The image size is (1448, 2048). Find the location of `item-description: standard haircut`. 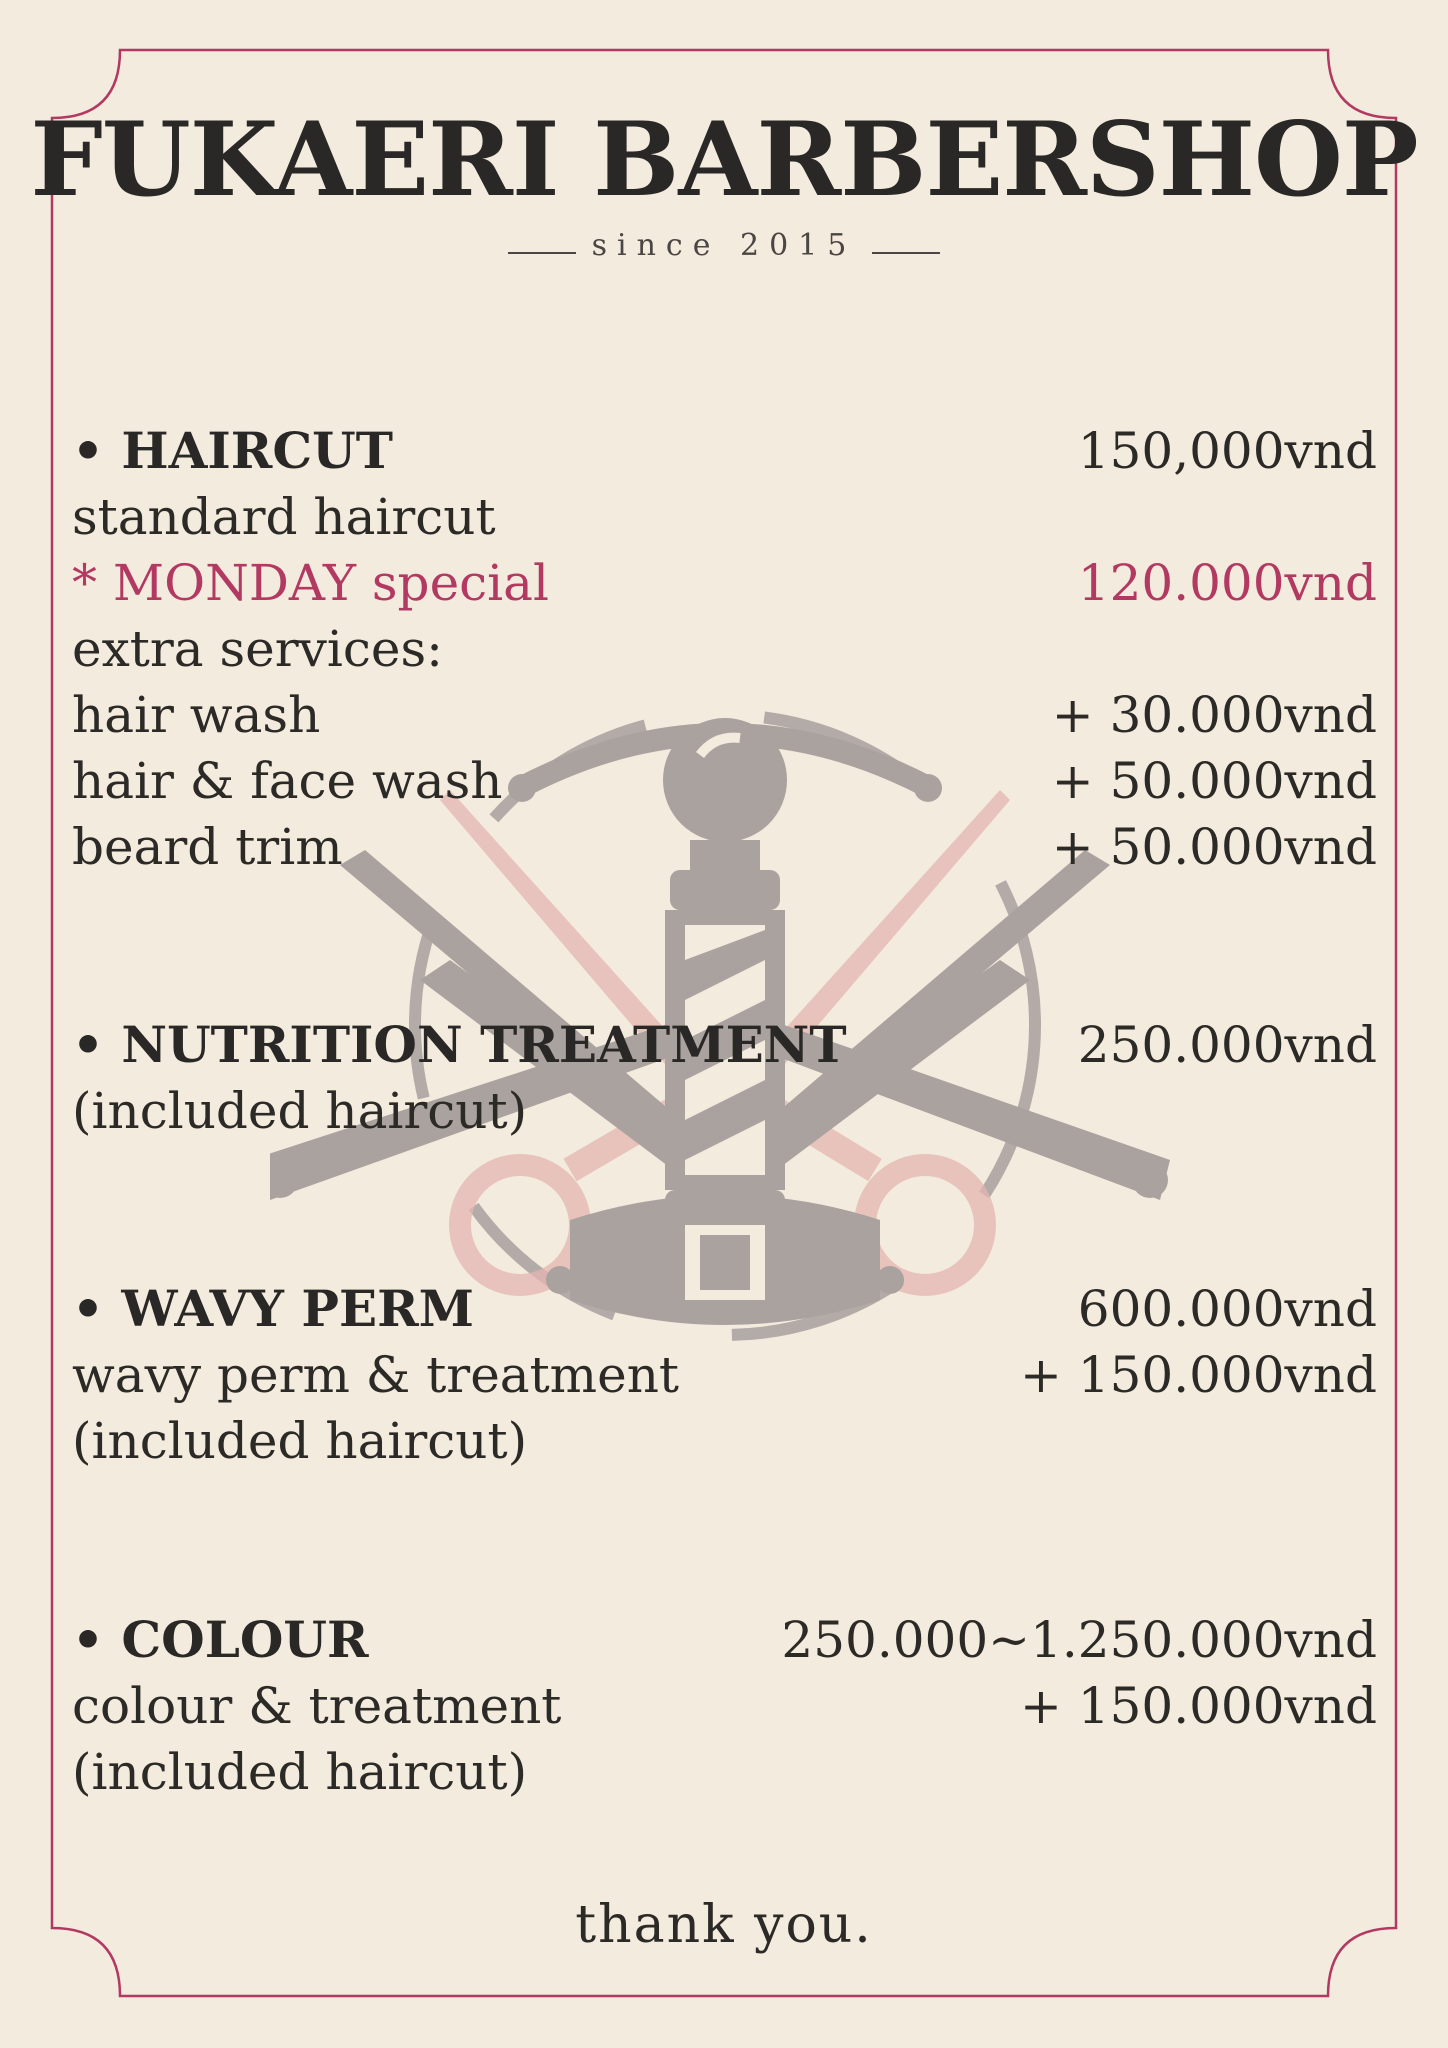

item-description: standard haircut is located at coordinates (284, 517).